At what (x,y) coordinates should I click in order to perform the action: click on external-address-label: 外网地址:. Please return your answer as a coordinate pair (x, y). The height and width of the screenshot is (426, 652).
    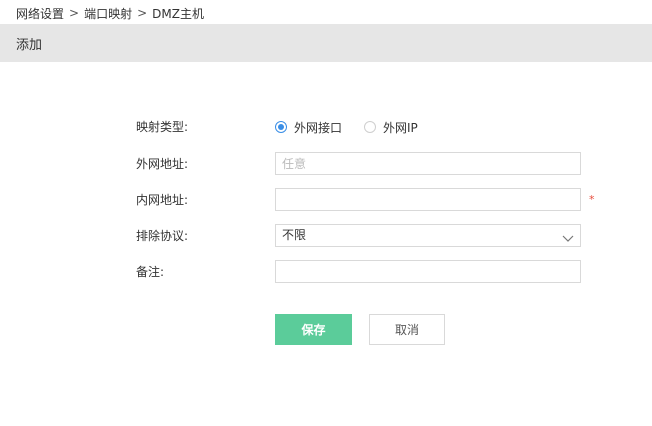
    Looking at the image, I should click on (162, 164).